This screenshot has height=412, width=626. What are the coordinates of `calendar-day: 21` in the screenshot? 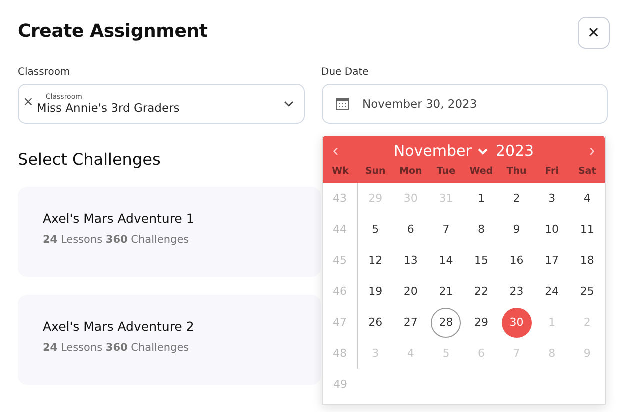 It's located at (446, 291).